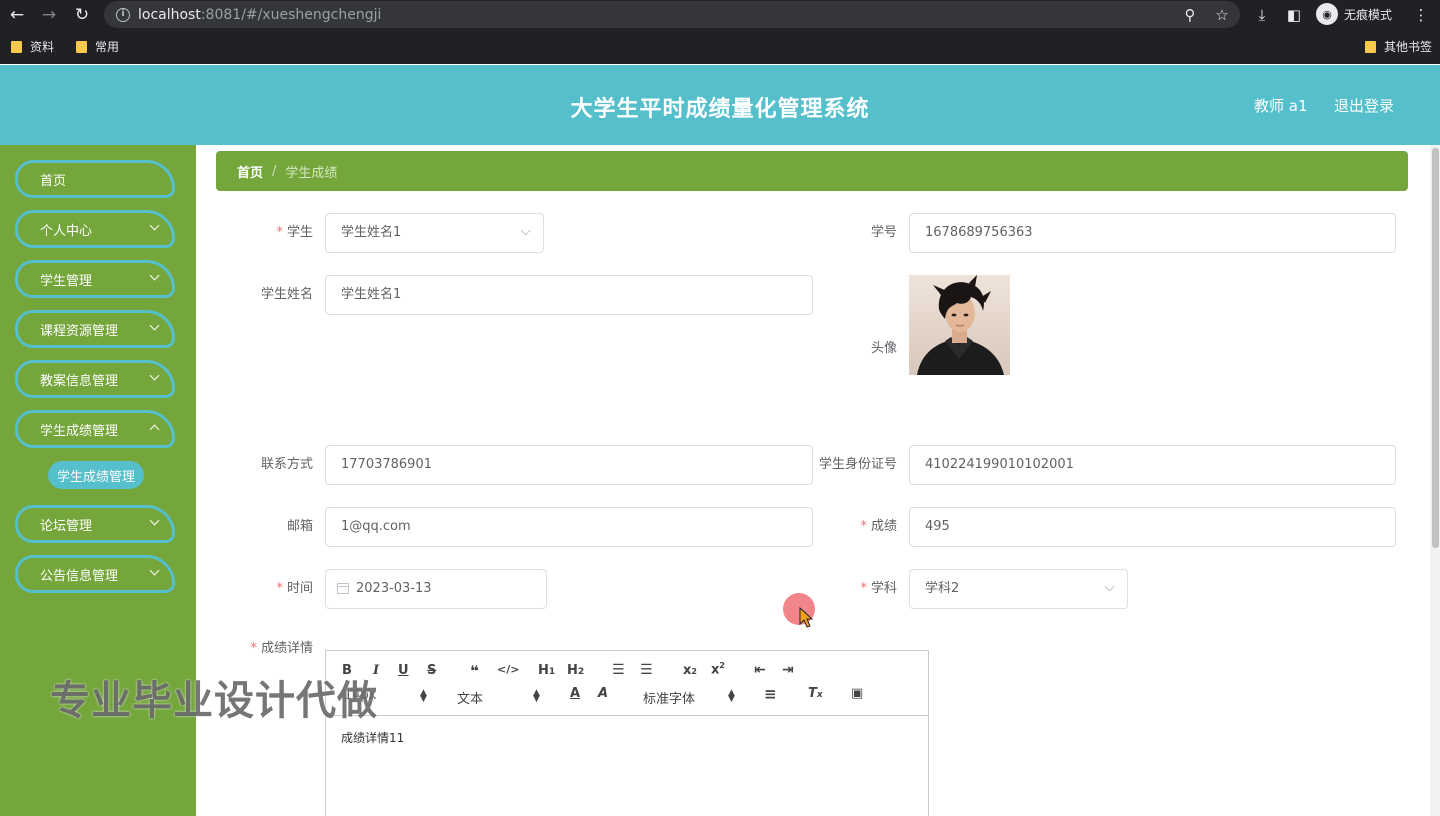  I want to click on date-picker: 2023-03-13, so click(436, 589).